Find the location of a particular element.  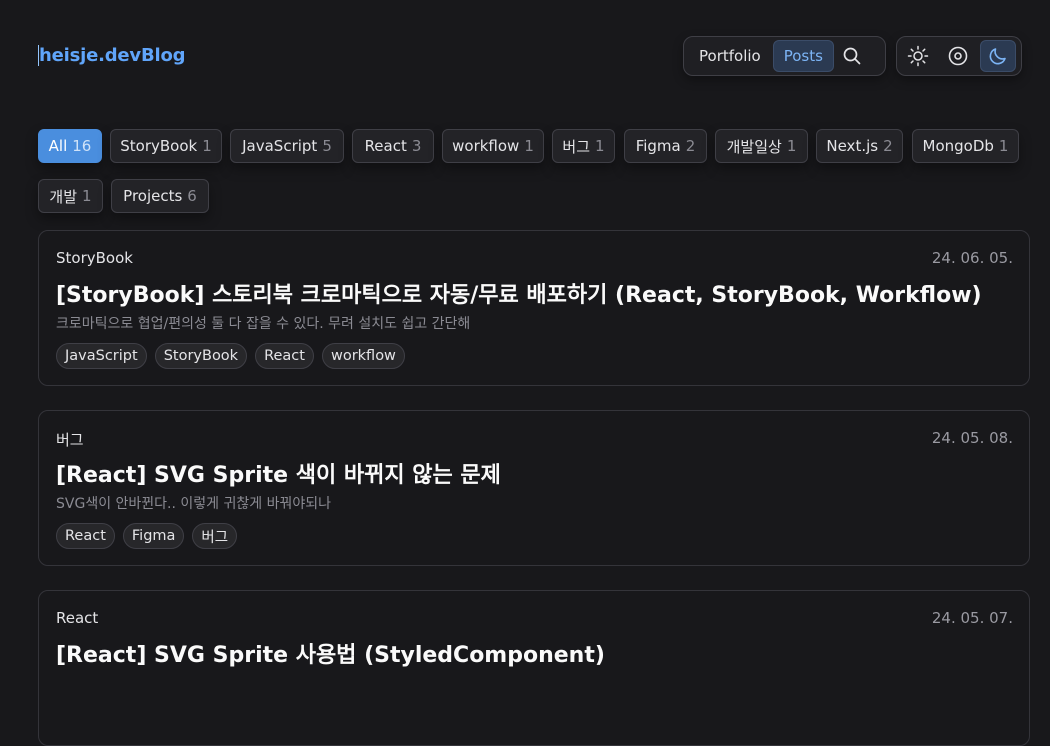

sun-icon is located at coordinates (918, 56).